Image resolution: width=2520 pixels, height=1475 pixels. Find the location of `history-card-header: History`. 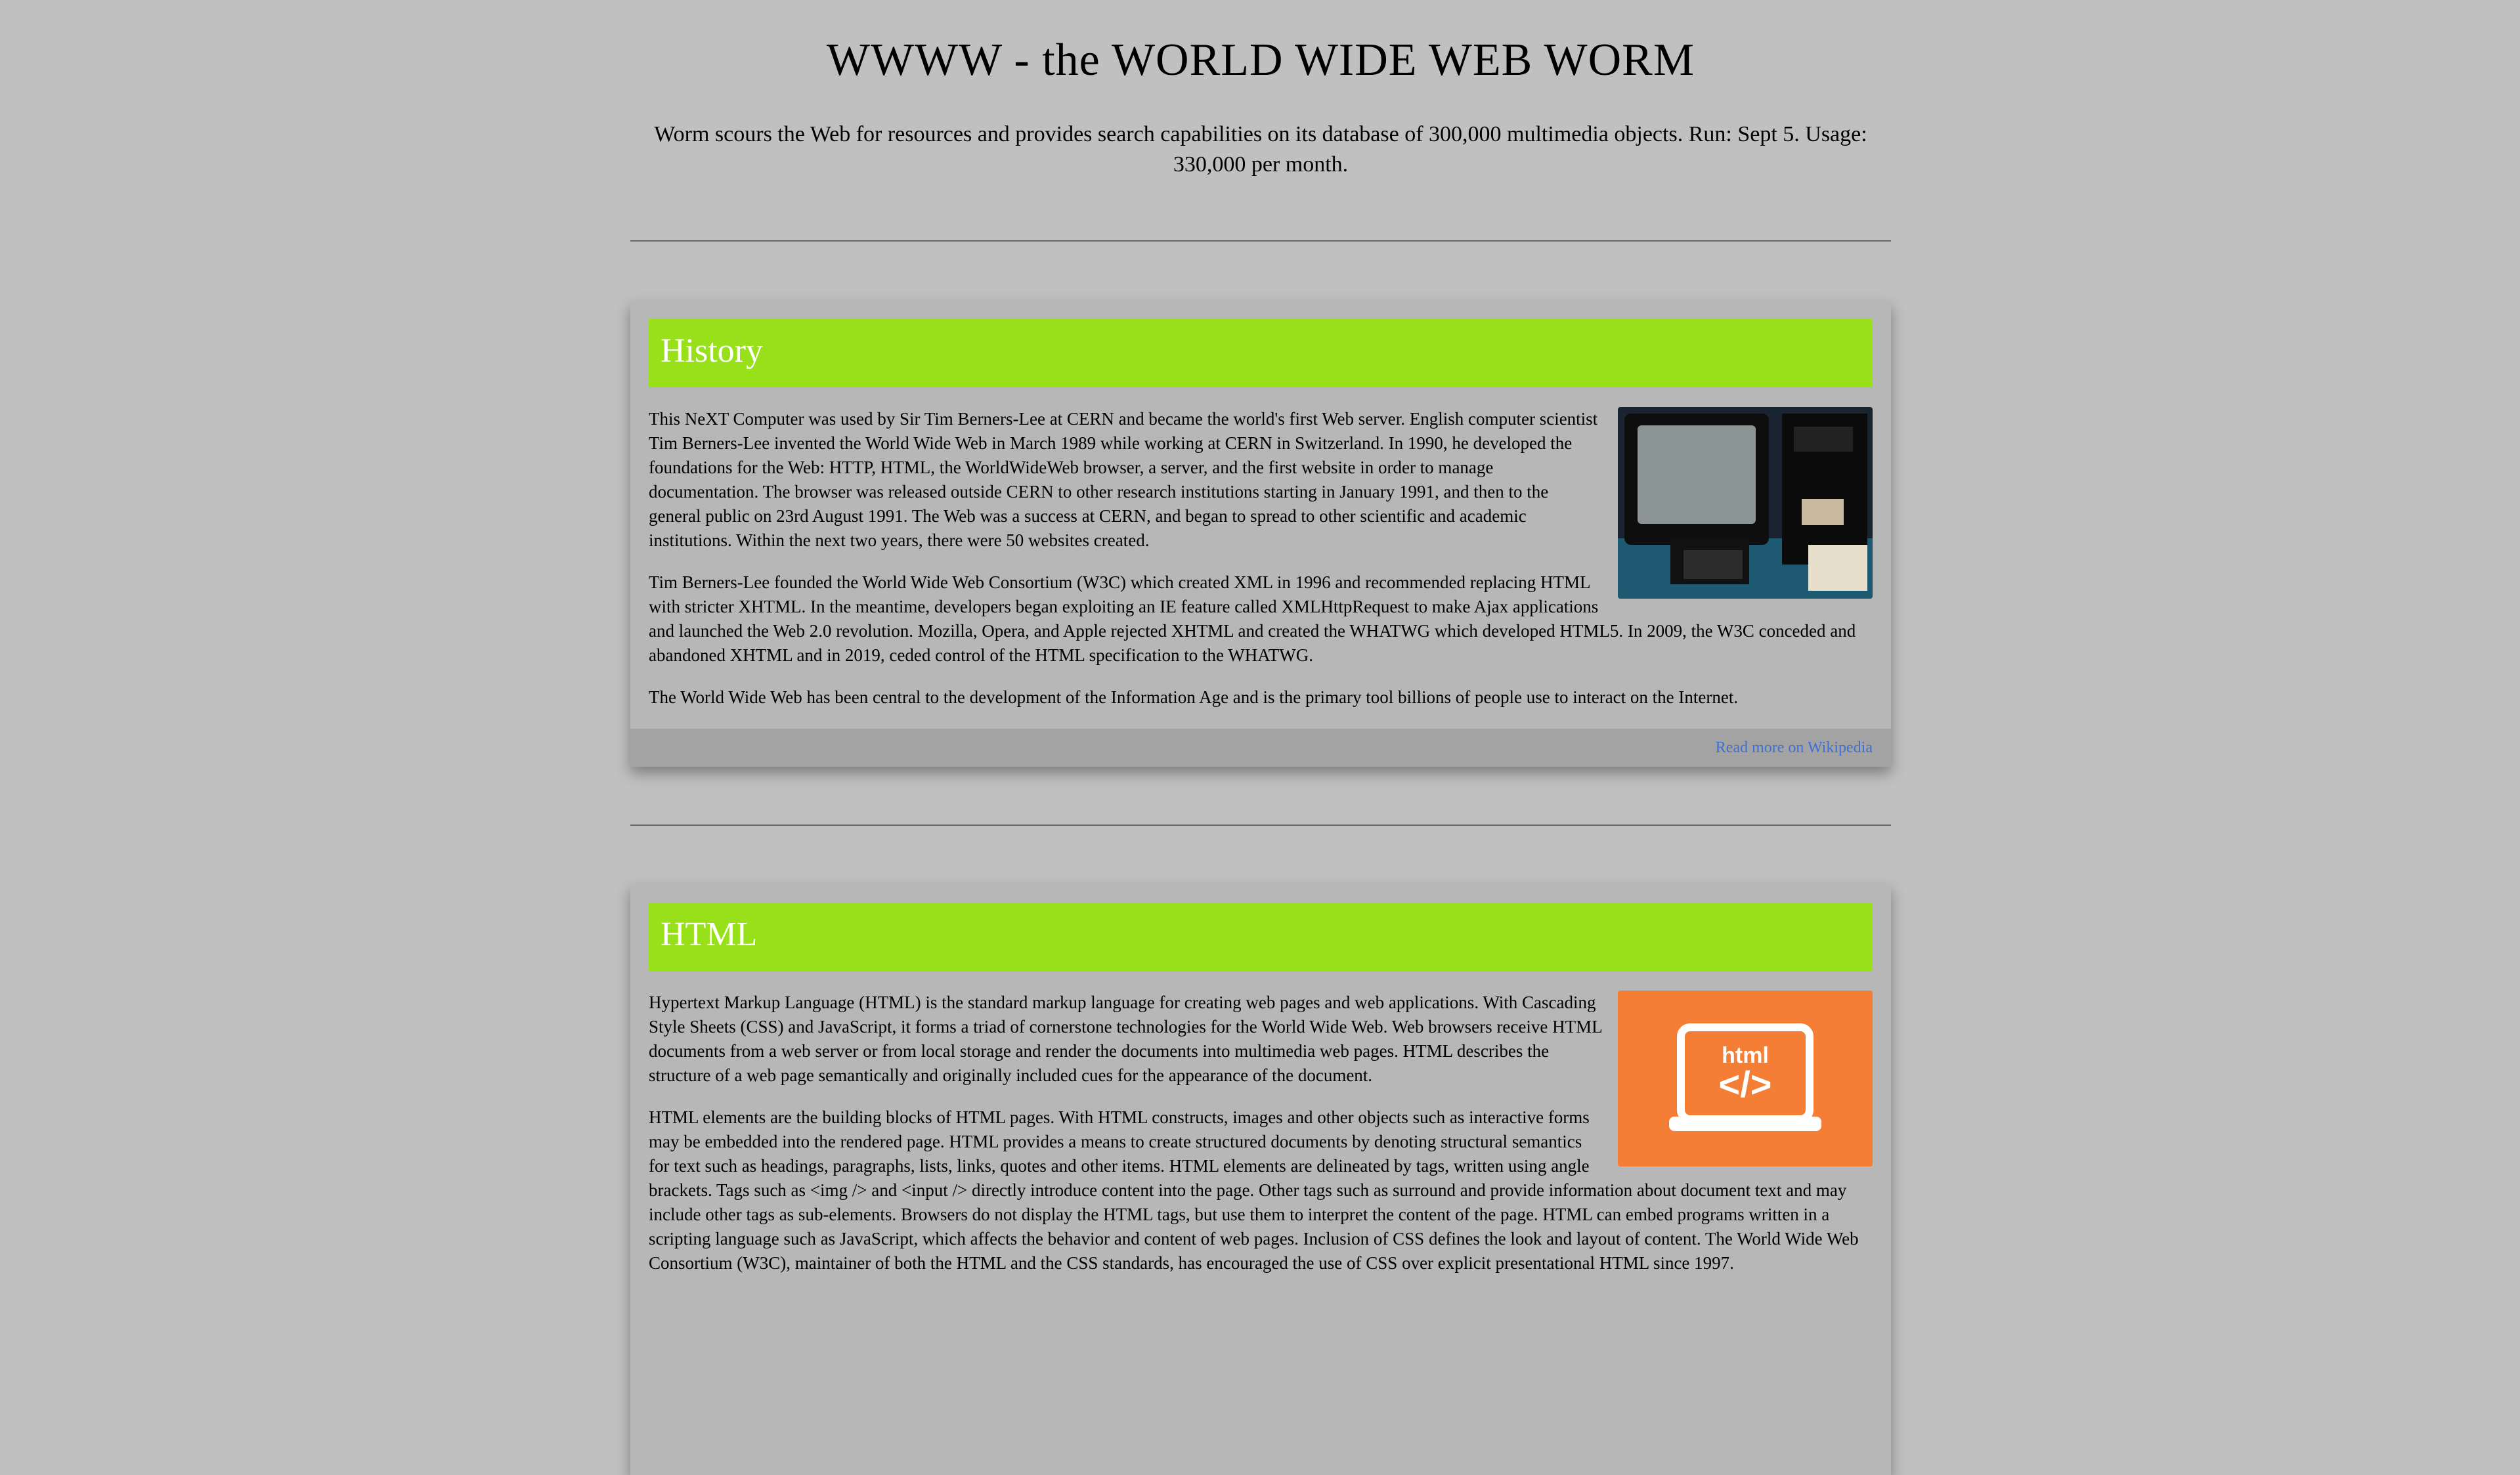

history-card-header: History is located at coordinates (1261, 353).